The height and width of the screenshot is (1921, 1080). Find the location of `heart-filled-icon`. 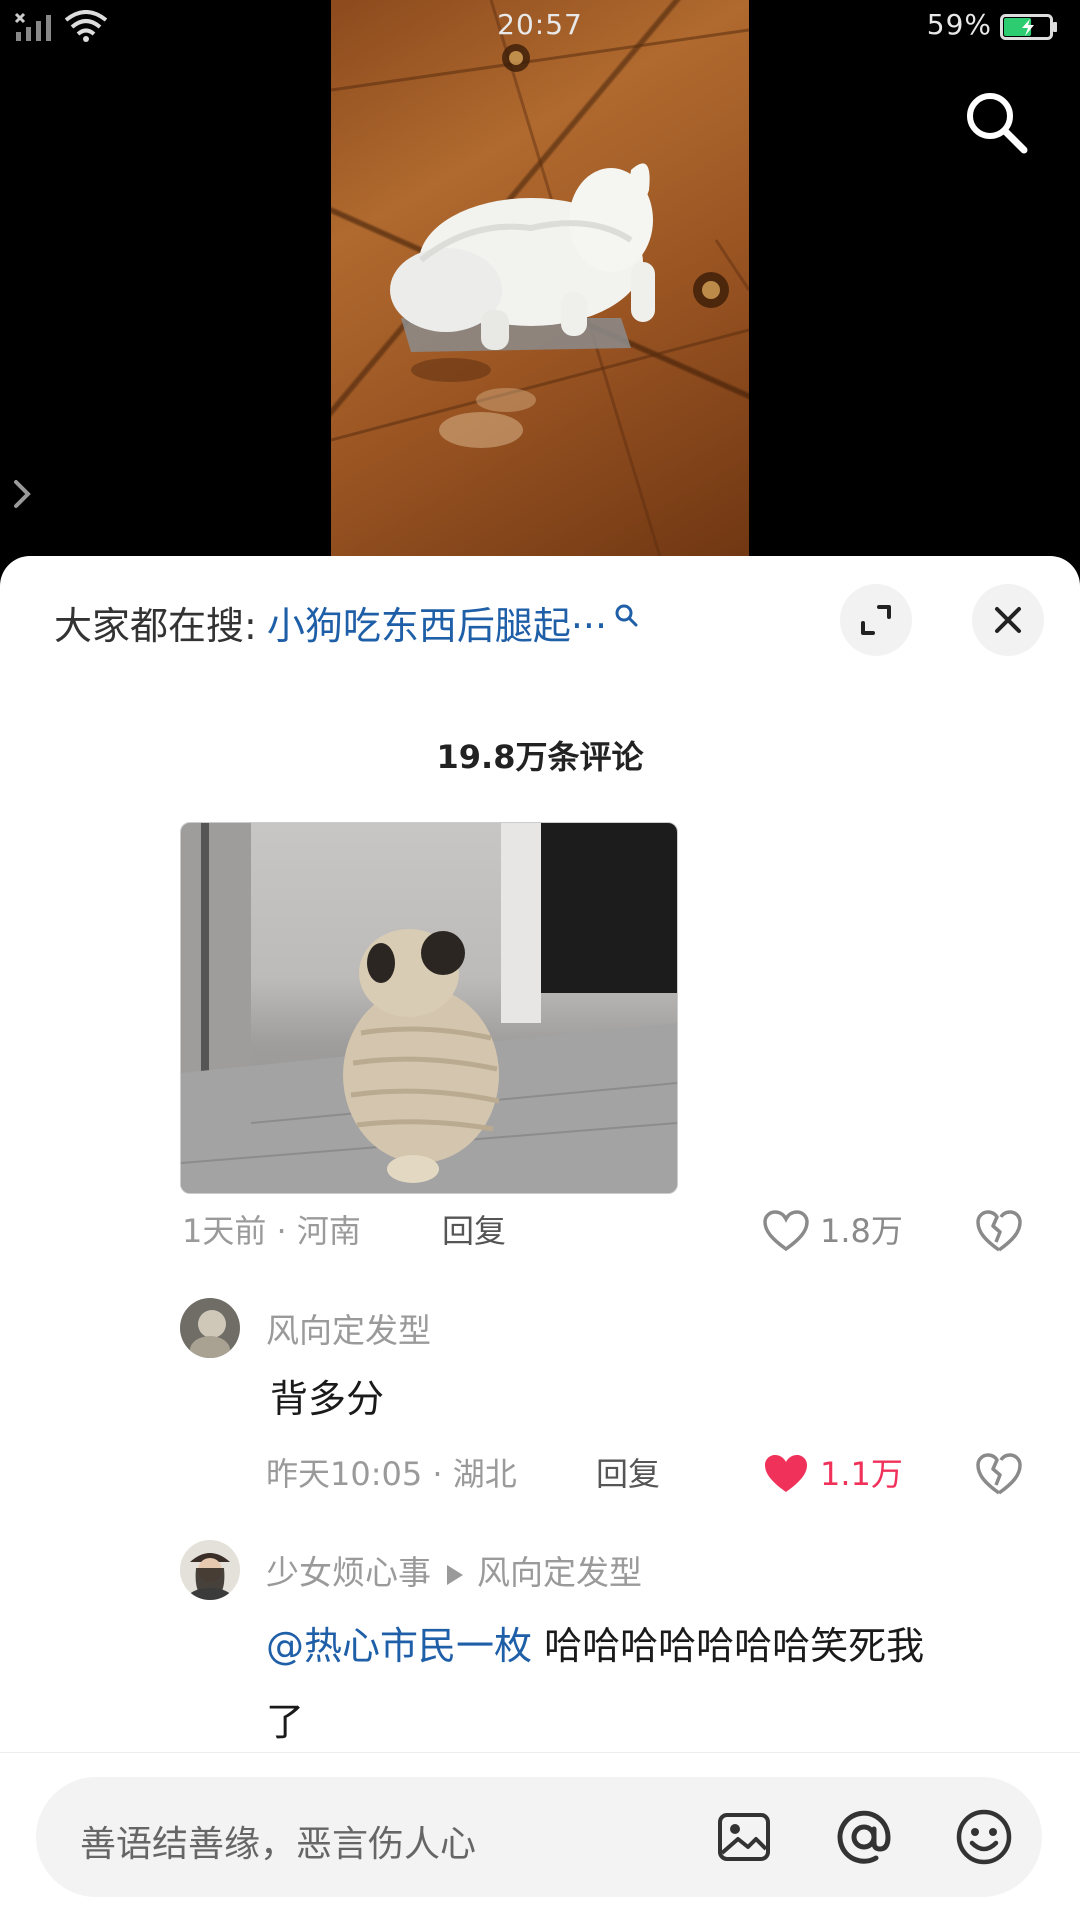

heart-filled-icon is located at coordinates (786, 1474).